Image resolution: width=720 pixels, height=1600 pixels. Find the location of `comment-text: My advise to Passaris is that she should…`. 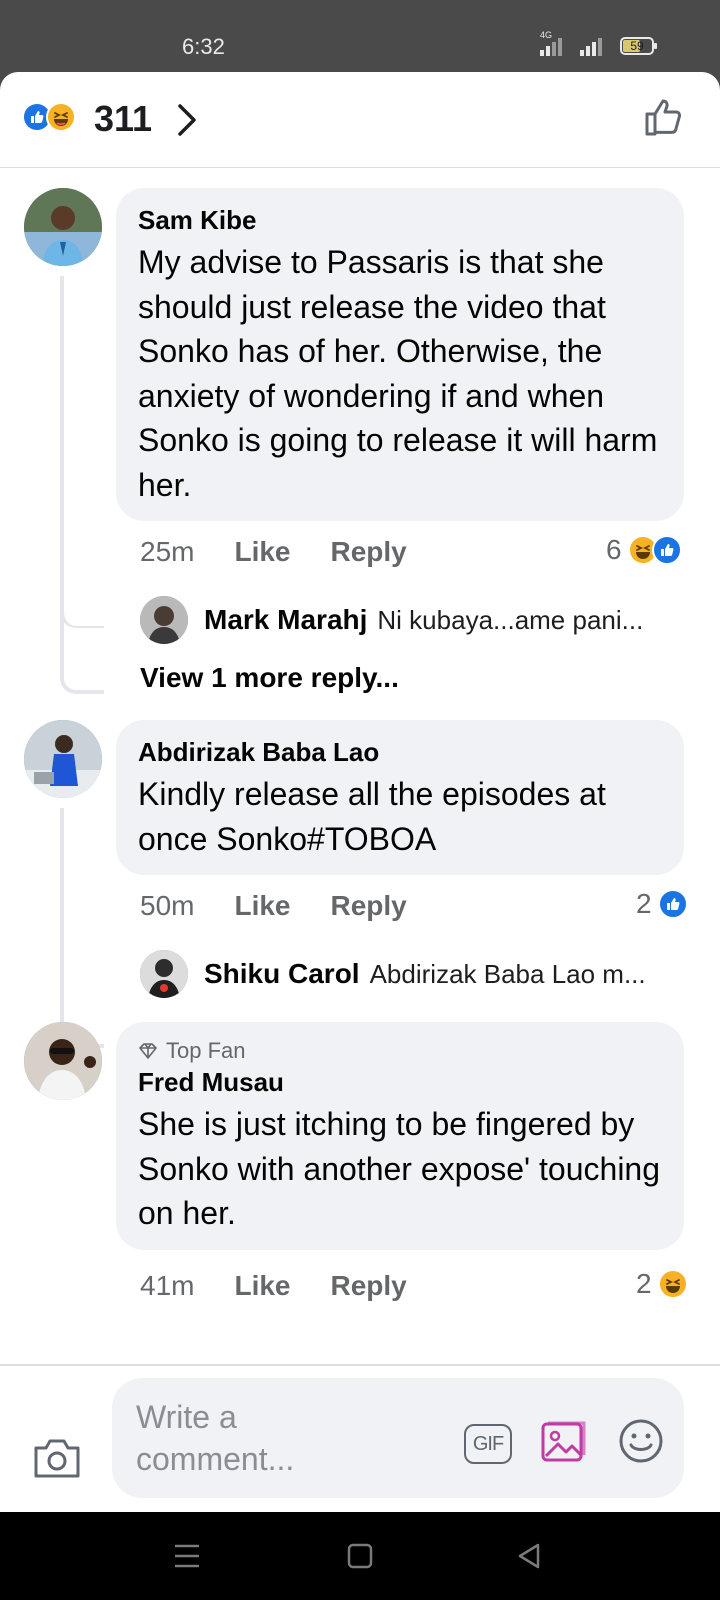

comment-text: My advise to Passaris is that she should… is located at coordinates (398, 373).